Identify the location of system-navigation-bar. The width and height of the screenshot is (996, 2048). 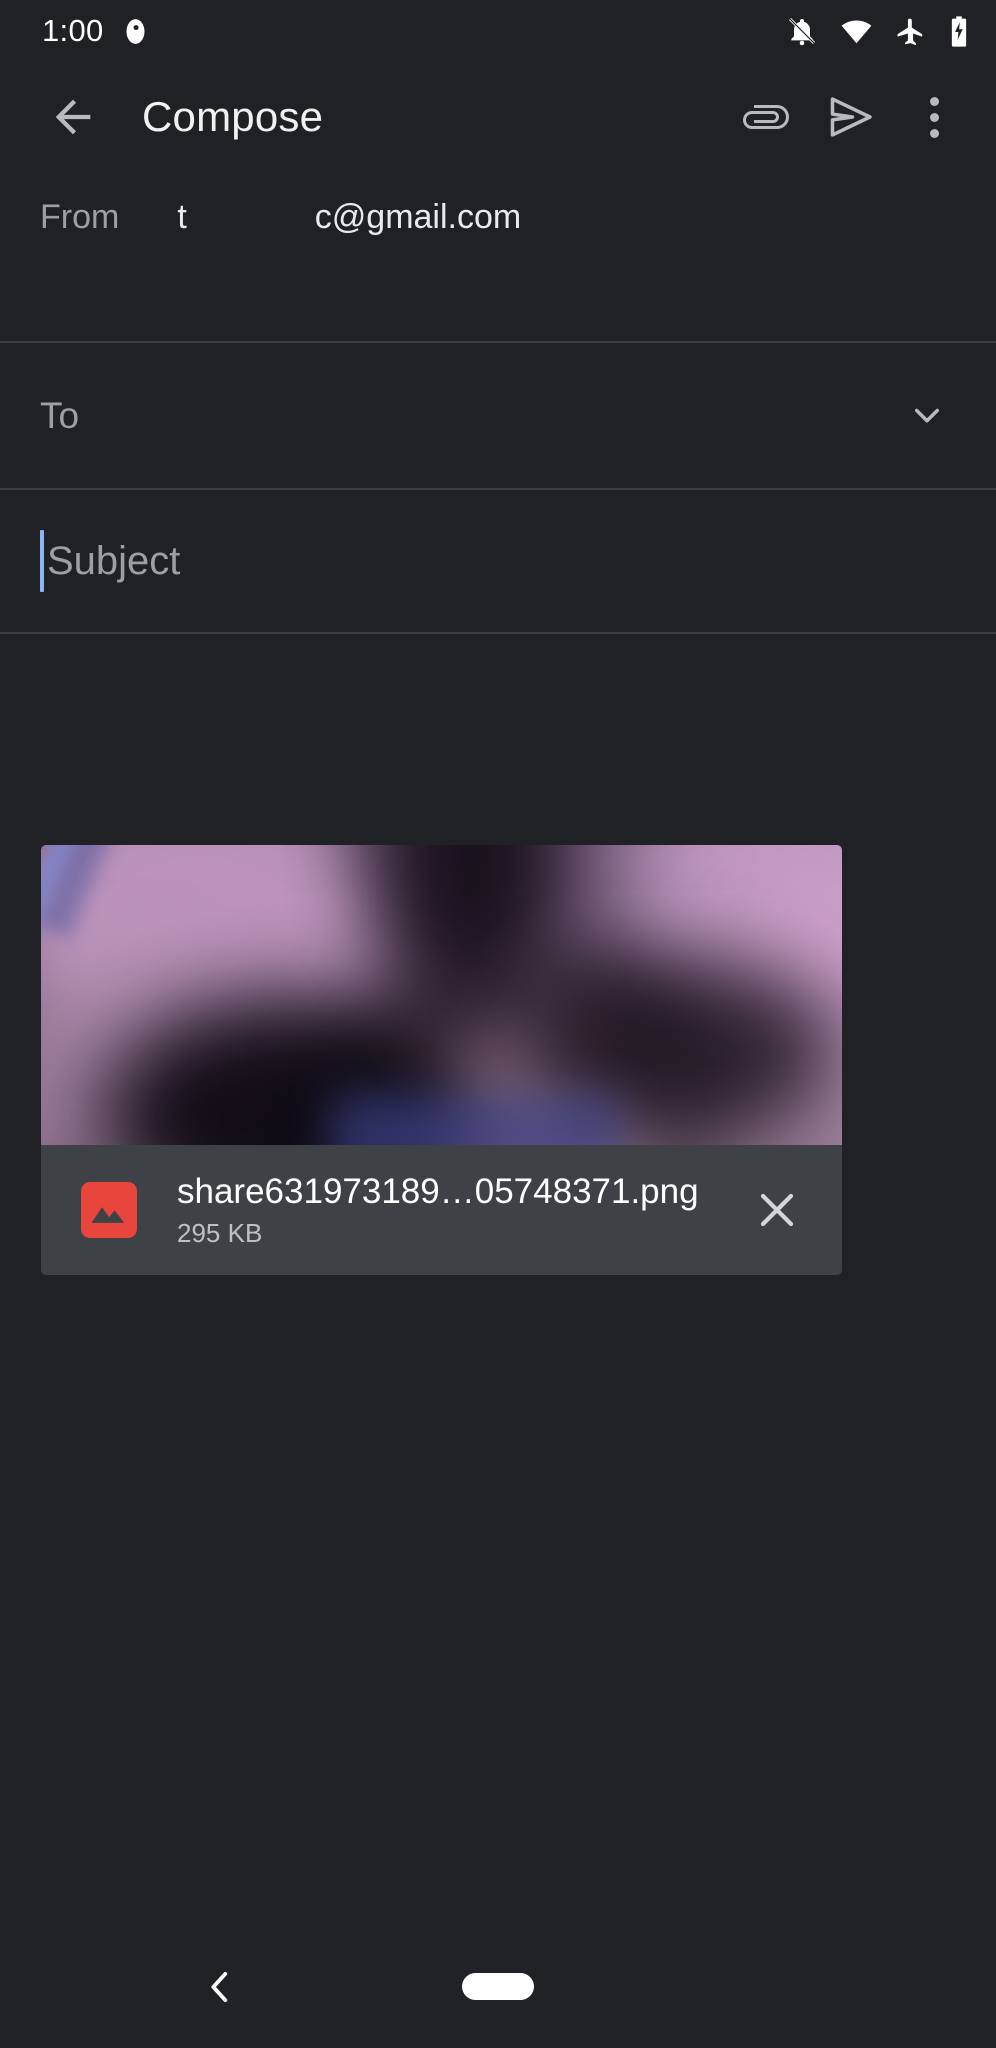
(498, 1986).